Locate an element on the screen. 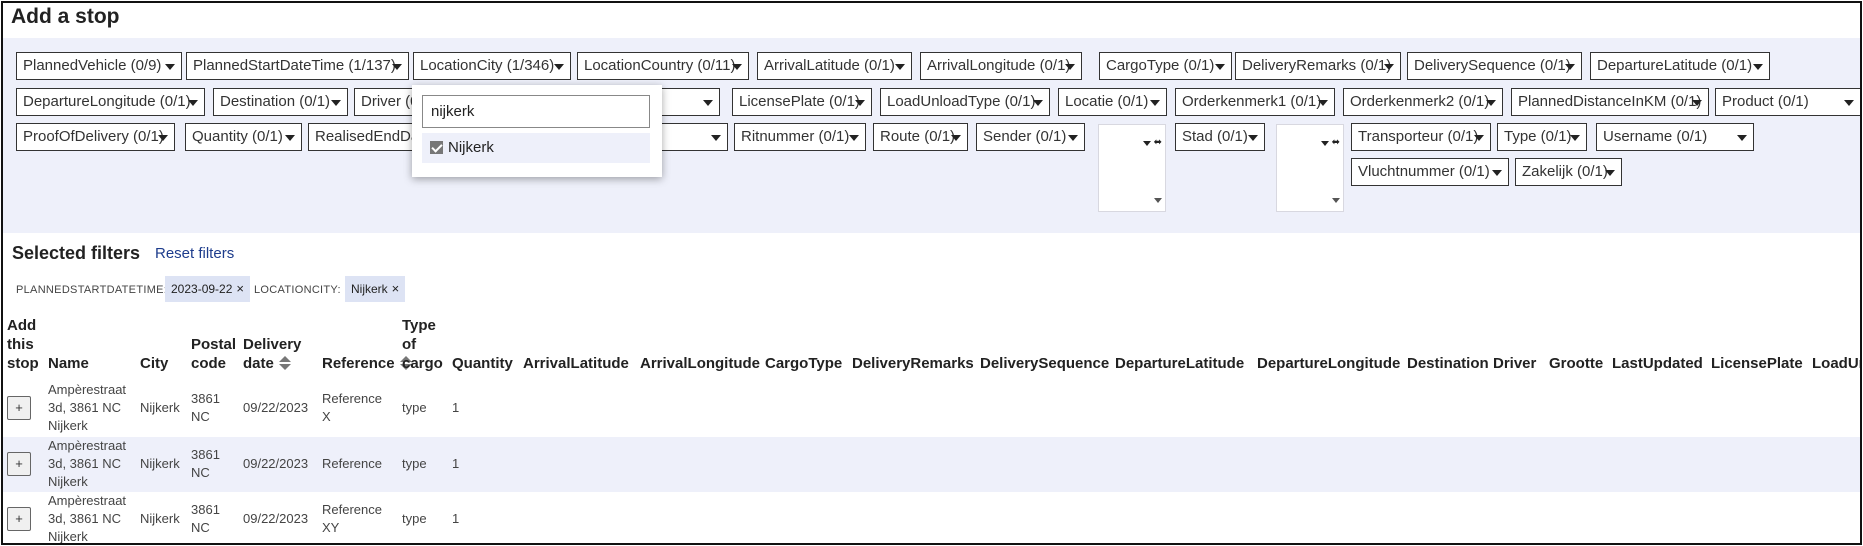 This screenshot has width=1863, height=546. table-cell: Ampèrestraat 3d, 3861 NC Nijkerk is located at coordinates (87, 464).